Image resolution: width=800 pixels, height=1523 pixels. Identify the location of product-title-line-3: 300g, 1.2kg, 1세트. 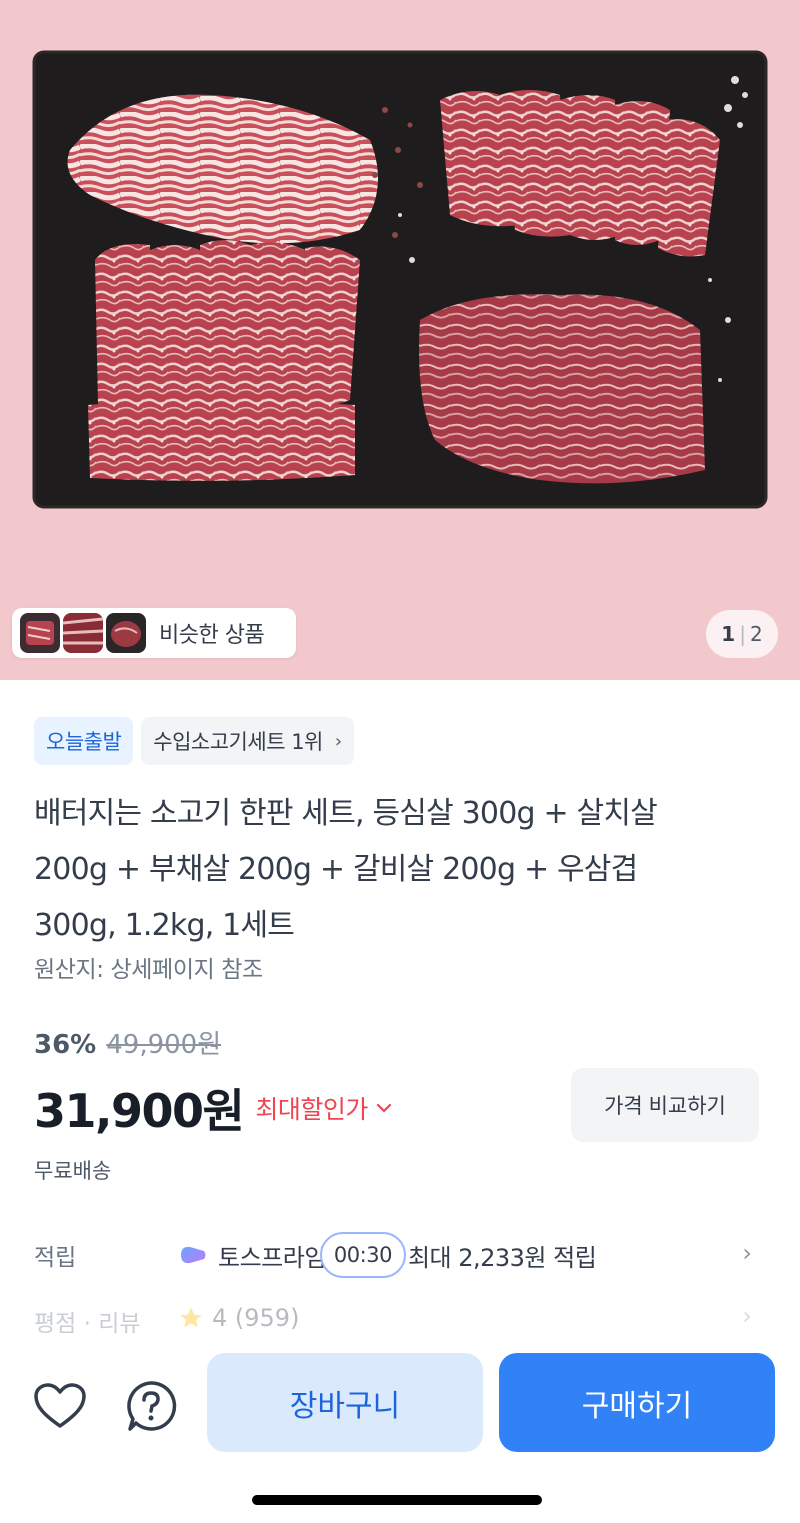
(164, 925).